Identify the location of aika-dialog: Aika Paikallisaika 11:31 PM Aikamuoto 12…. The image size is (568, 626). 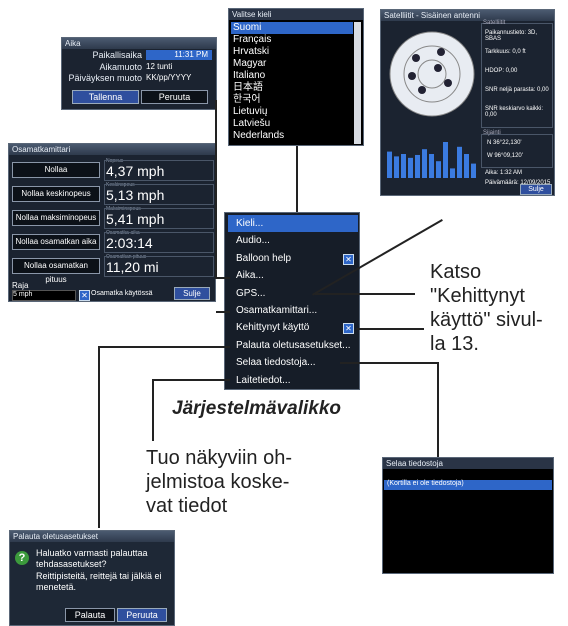
(139, 73).